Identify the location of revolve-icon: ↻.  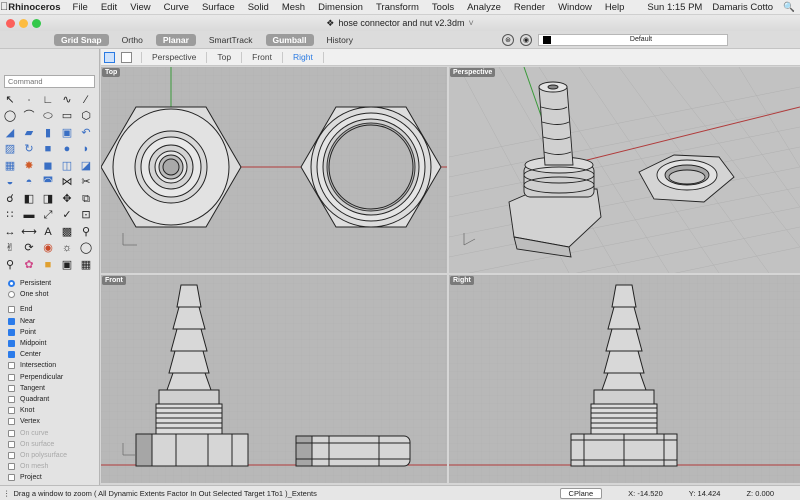
(29, 150).